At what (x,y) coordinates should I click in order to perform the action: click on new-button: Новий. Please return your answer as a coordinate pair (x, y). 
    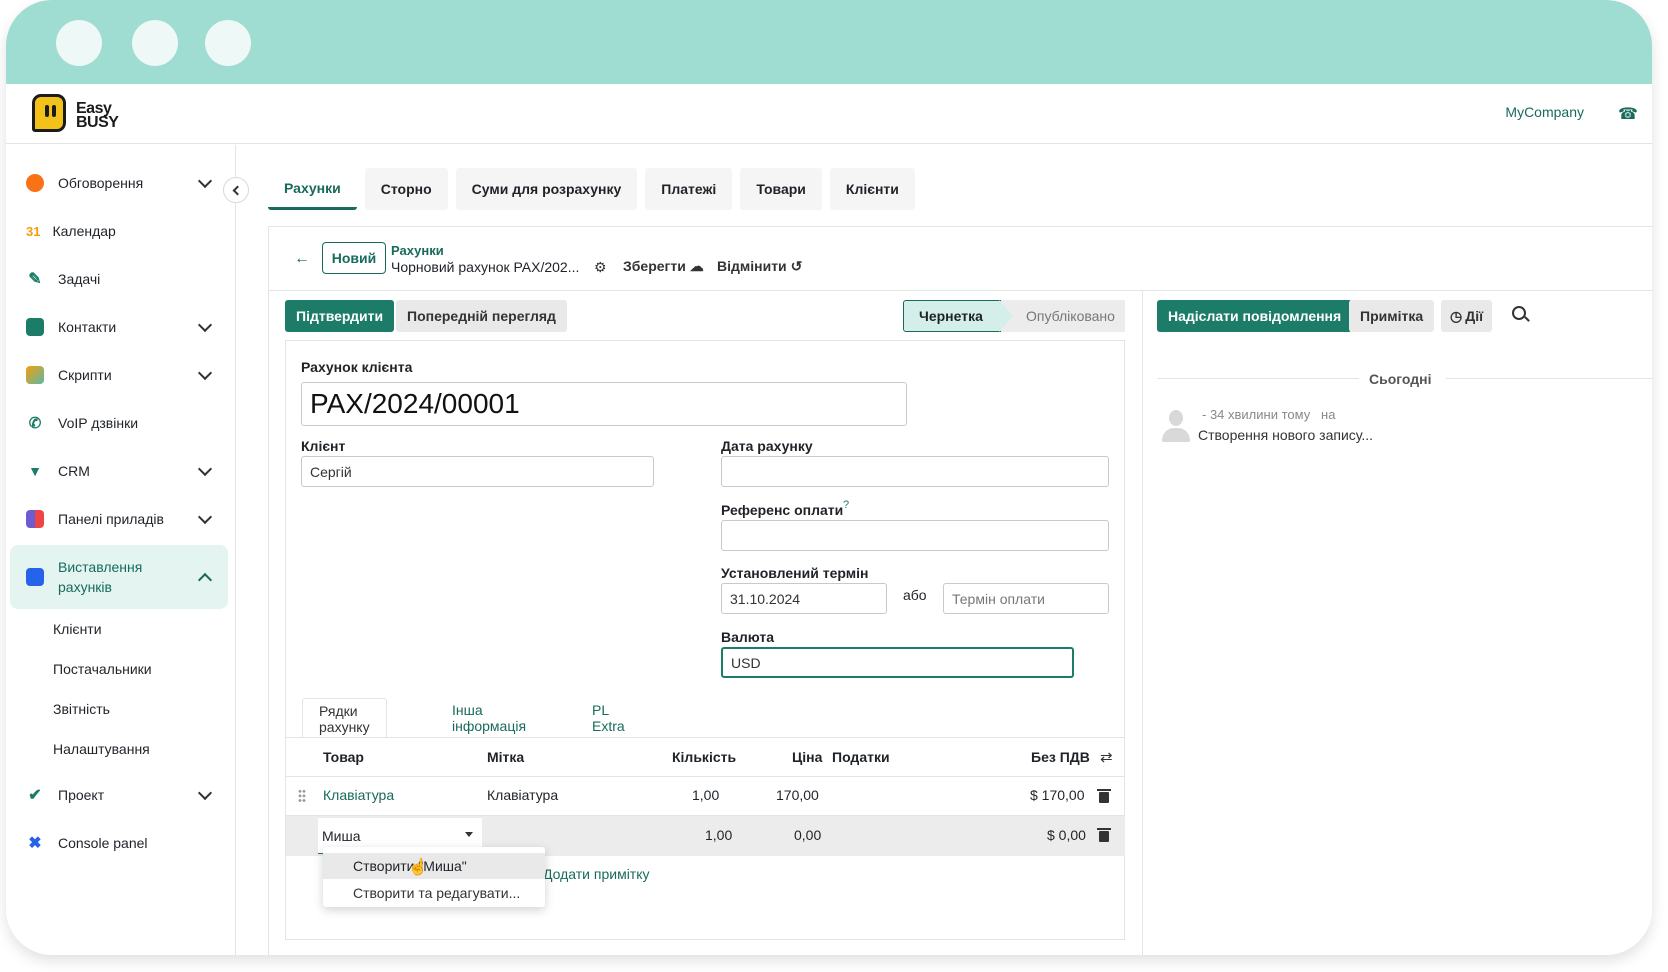
    Looking at the image, I should click on (354, 258).